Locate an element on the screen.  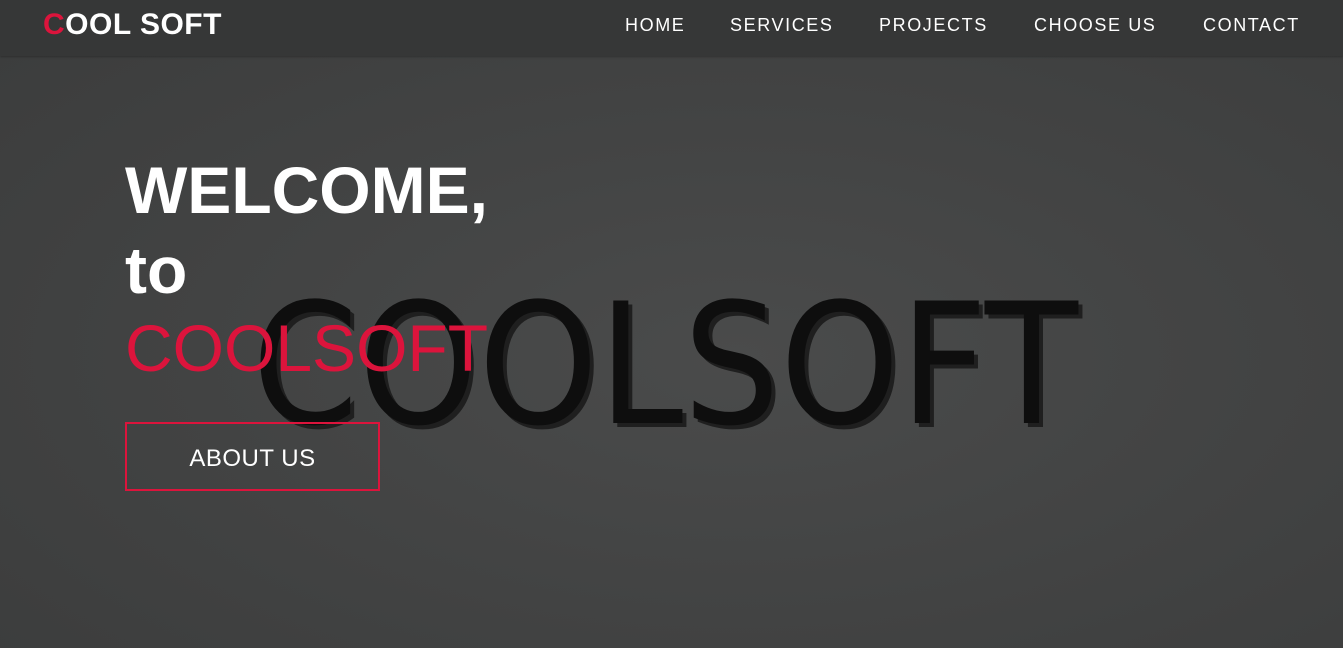
hero-brand-text: COOLSOFT is located at coordinates (307, 348).